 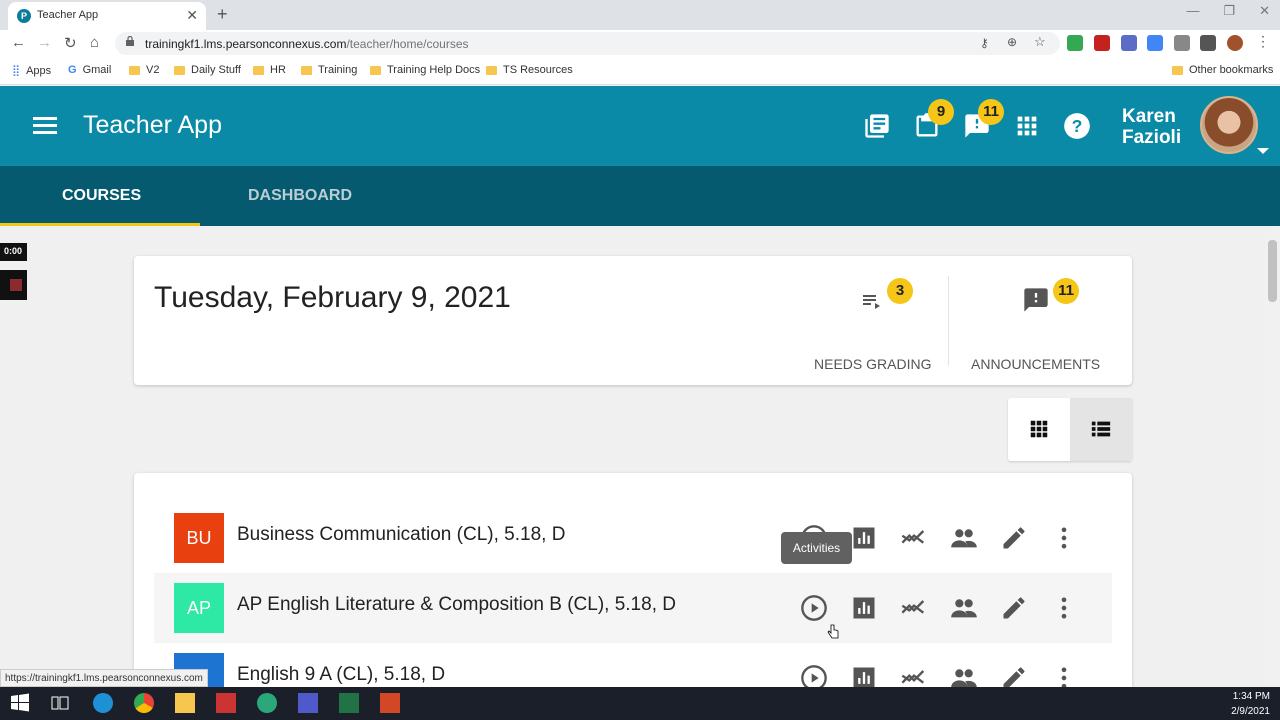 What do you see at coordinates (267, 703) in the screenshot?
I see `edge-beta-icon` at bounding box center [267, 703].